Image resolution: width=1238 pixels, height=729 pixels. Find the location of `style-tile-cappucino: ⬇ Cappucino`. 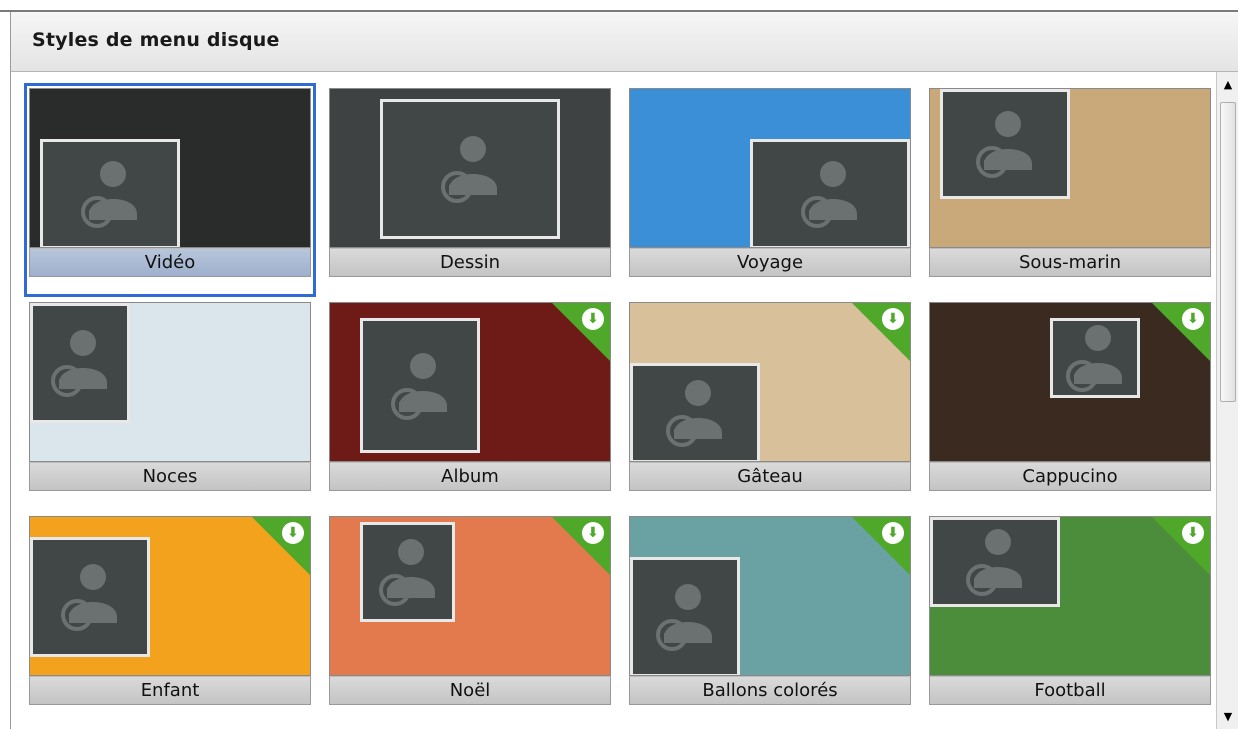

style-tile-cappucino: ⬇ Cappucino is located at coordinates (1070, 404).